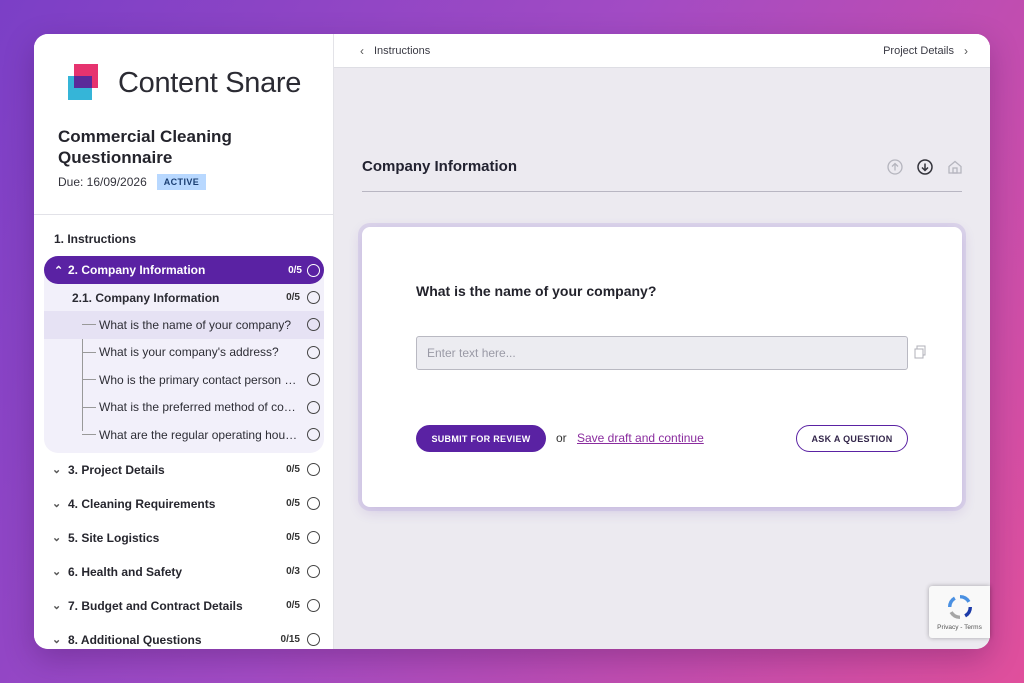  I want to click on recaptcha-badge: Privacy - Terms, so click(959, 612).